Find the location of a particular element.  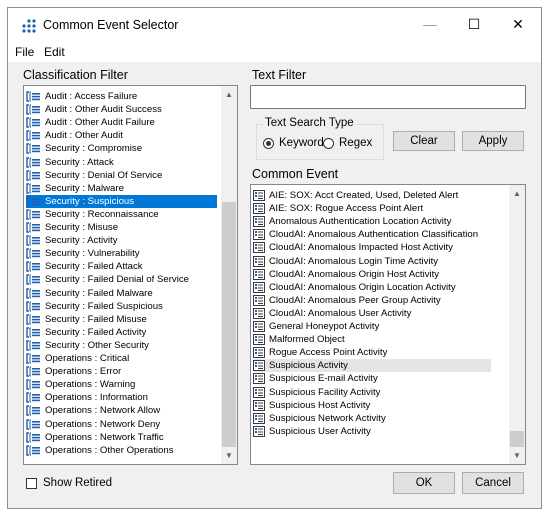

common-event-item: Suspicious Activity is located at coordinates (372, 366).